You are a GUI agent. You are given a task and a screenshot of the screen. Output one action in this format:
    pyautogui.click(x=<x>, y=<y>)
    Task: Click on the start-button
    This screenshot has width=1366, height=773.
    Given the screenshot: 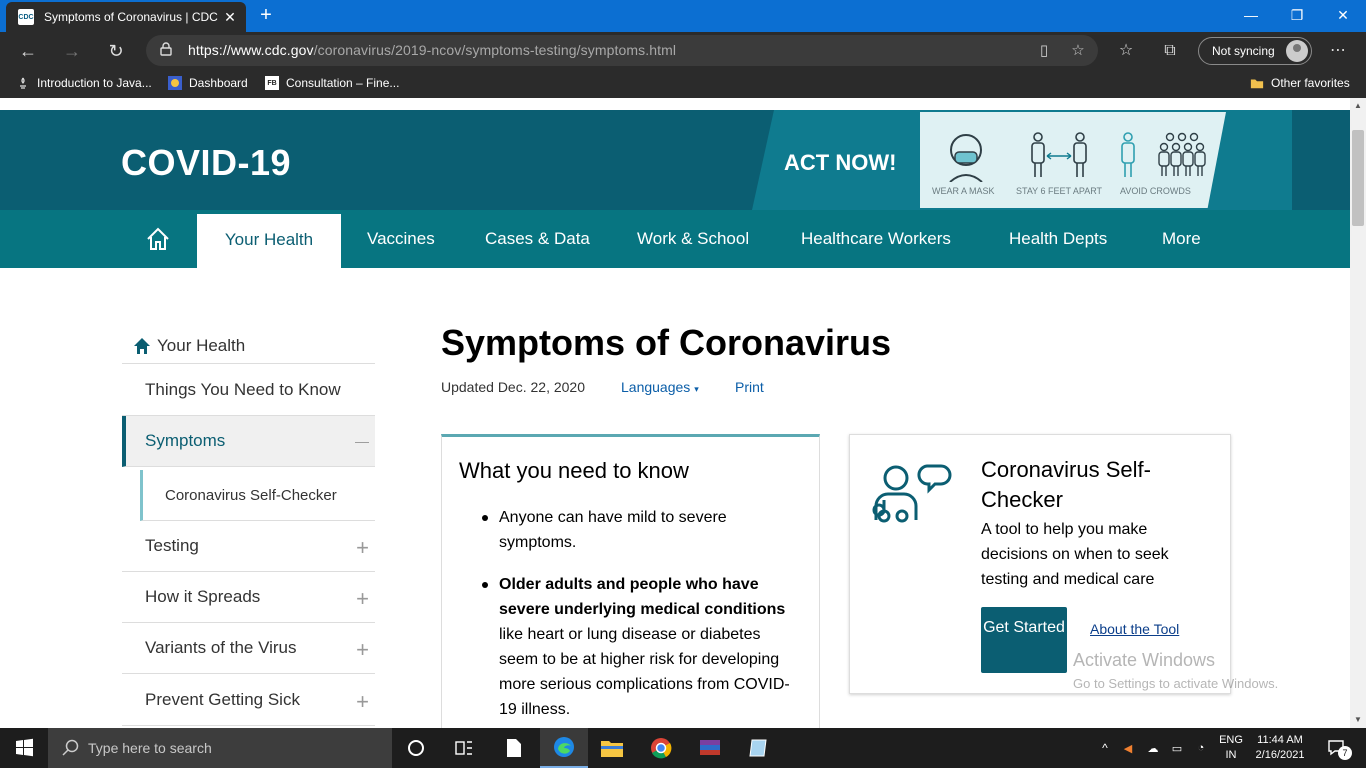 What is the action you would take?
    pyautogui.click(x=24, y=748)
    